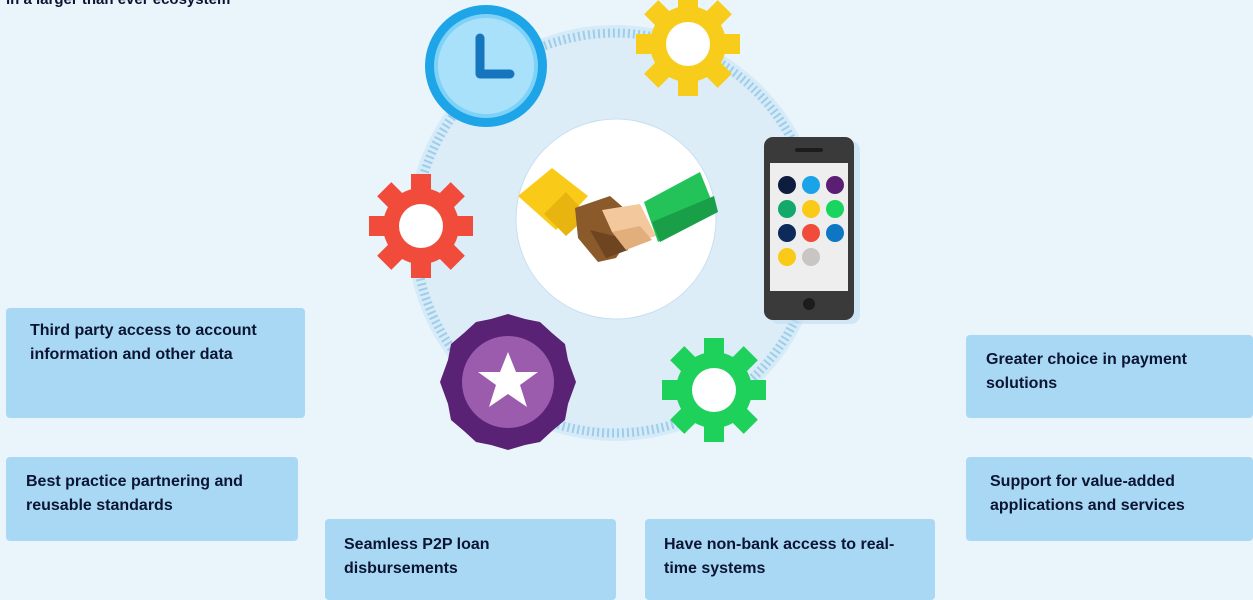 Image resolution: width=1253 pixels, height=600 pixels. I want to click on card-p2p-disbursements: Seamless P2P loan disbursements, so click(470, 559).